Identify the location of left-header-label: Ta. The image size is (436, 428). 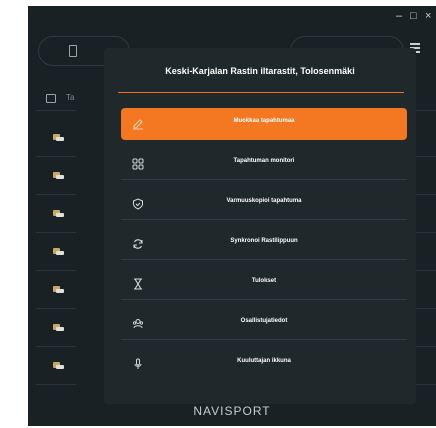
(70, 97).